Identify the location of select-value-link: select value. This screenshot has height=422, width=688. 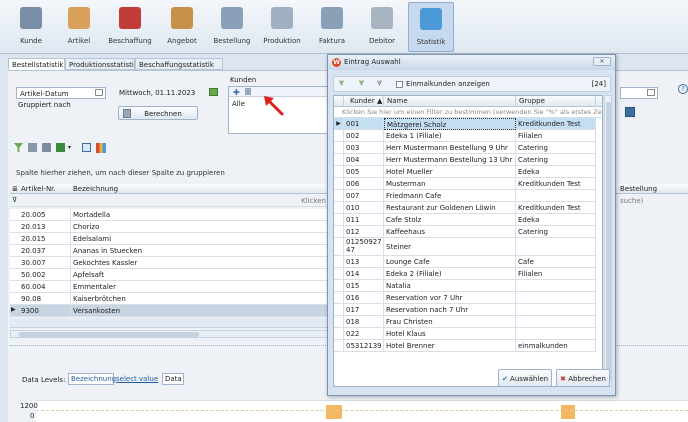
(138, 379).